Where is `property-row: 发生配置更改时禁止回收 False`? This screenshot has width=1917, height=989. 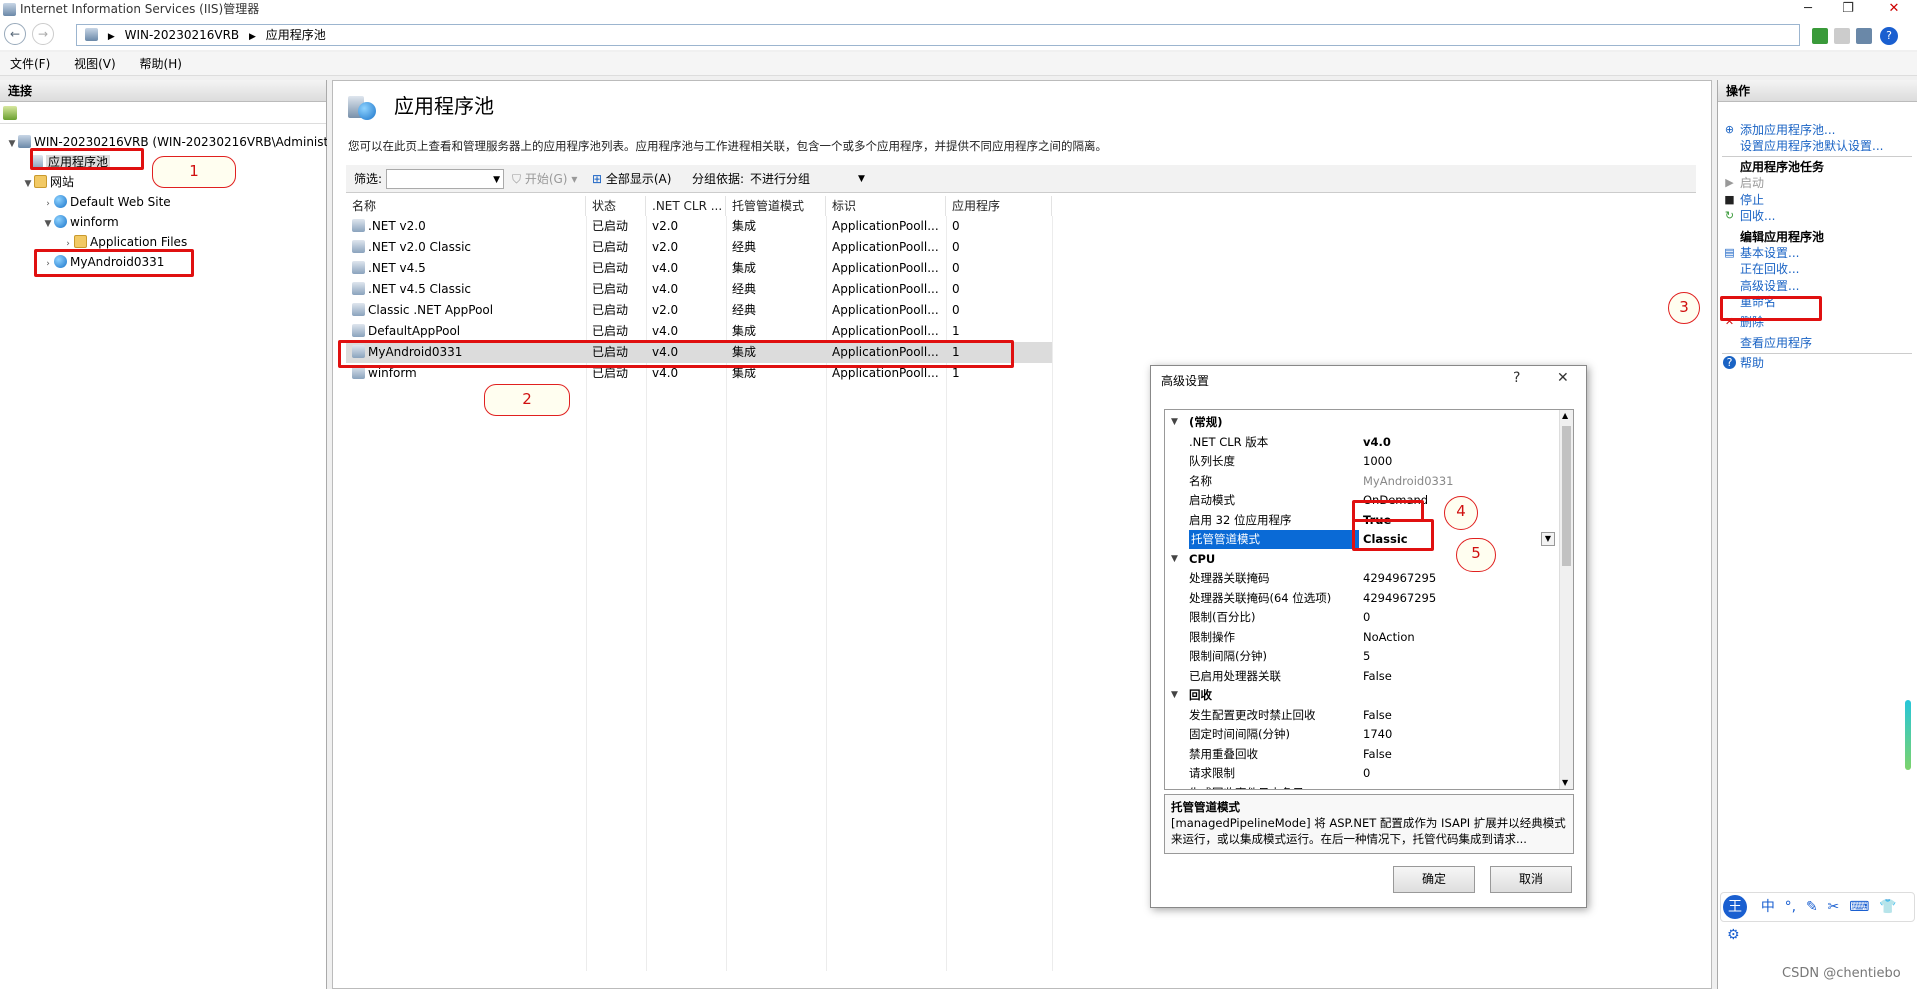 property-row: 发生配置更改时禁止回收 False is located at coordinates (1363, 715).